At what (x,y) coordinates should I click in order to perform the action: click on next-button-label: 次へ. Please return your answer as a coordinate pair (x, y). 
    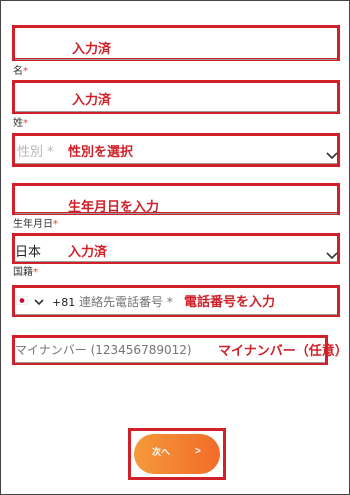
    Looking at the image, I should click on (161, 452).